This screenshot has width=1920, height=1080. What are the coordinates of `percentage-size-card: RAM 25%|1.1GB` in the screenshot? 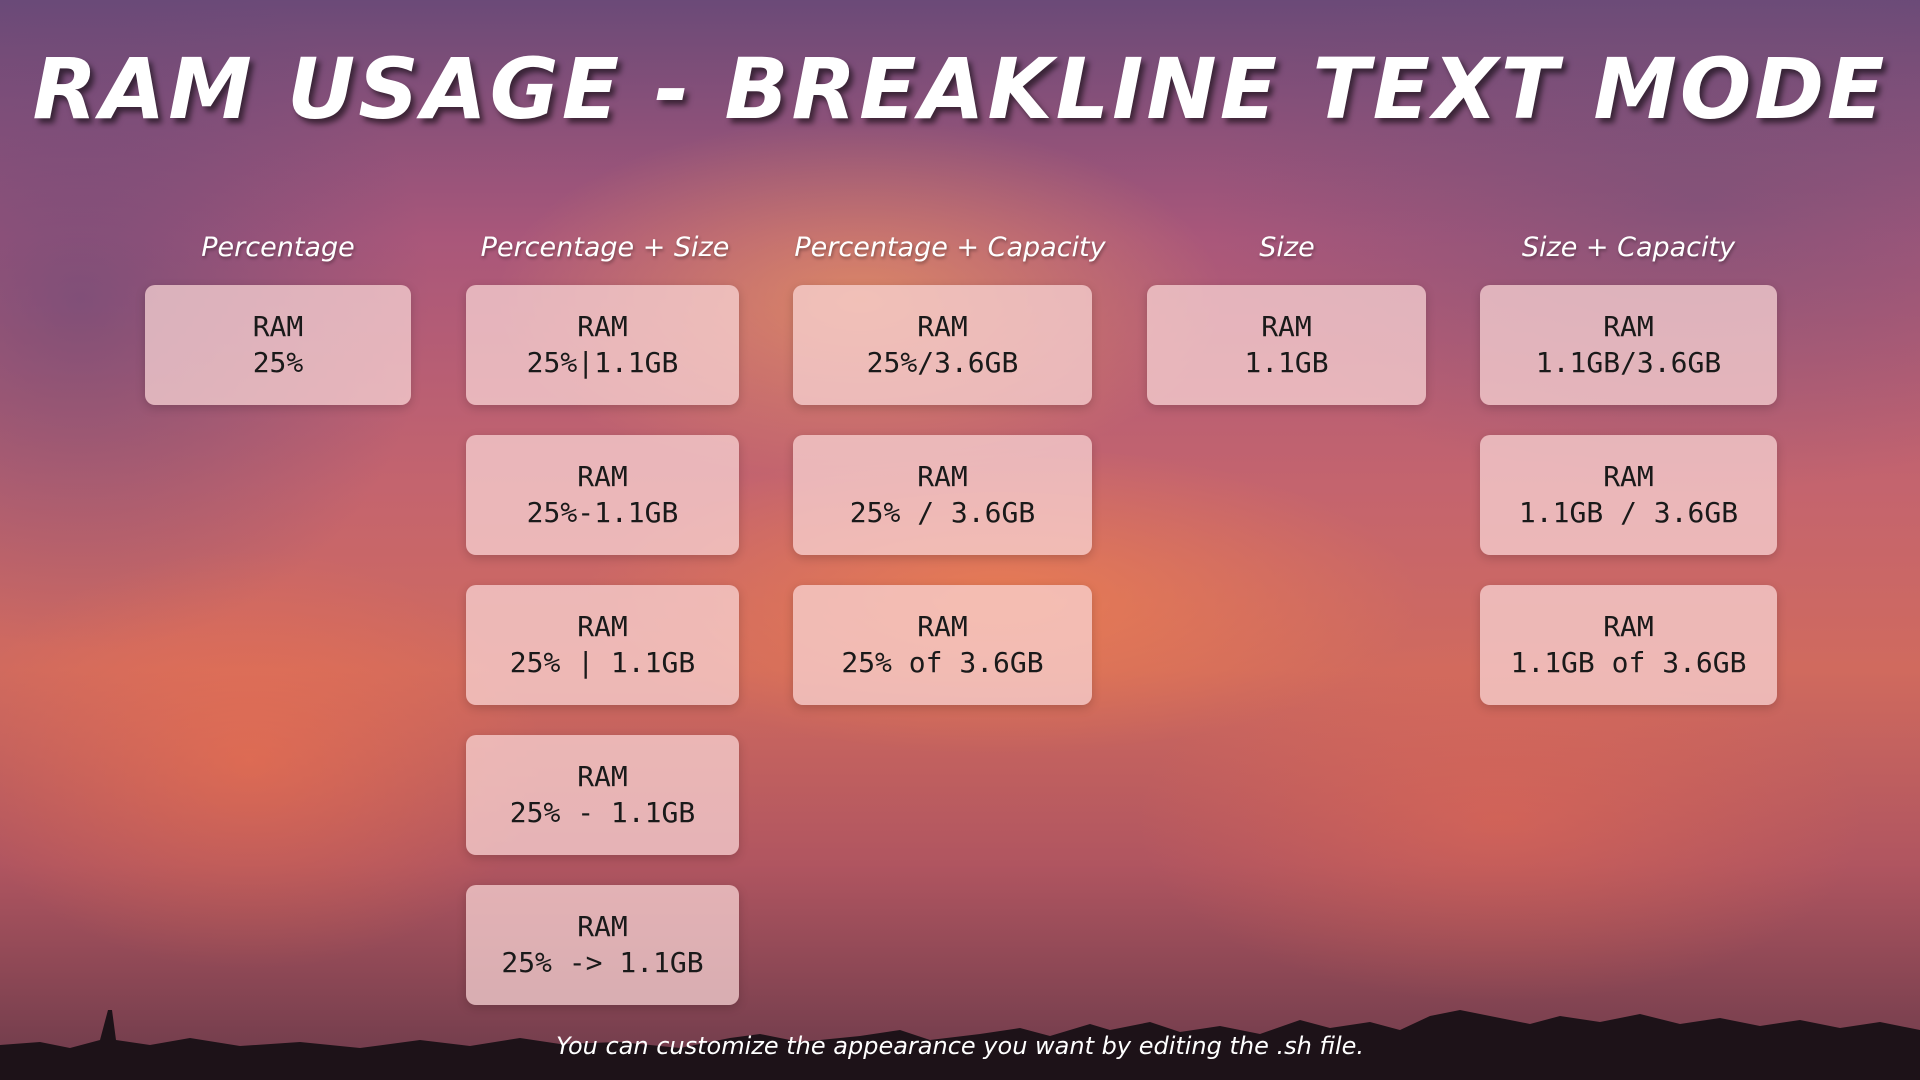 It's located at (602, 345).